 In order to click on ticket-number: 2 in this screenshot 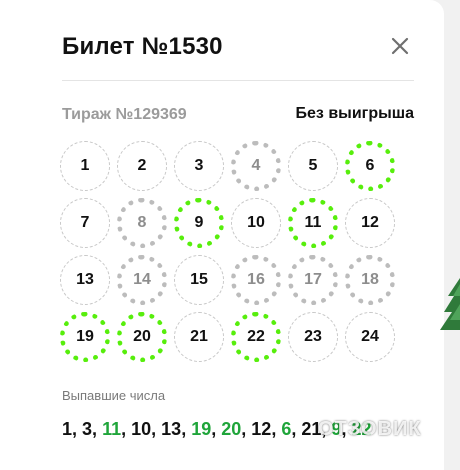, I will do `click(142, 166)`.